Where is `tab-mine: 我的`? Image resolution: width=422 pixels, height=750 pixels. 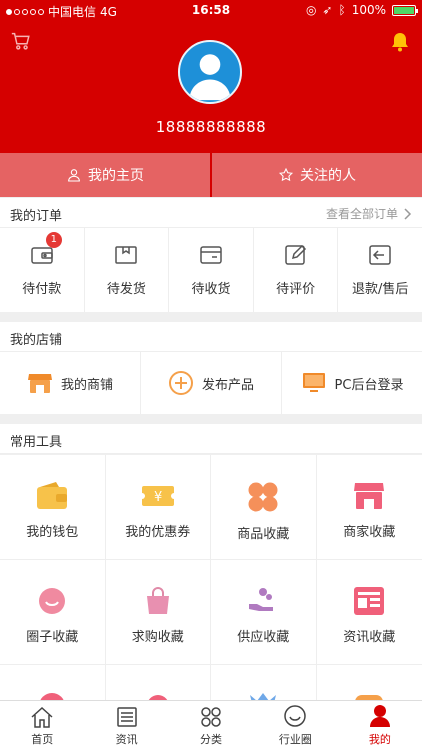
tab-mine: 我的 is located at coordinates (380, 725).